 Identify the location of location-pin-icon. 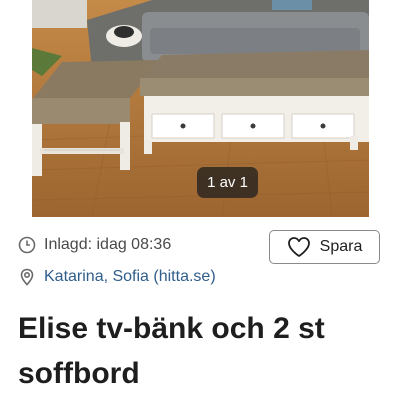
(27, 277).